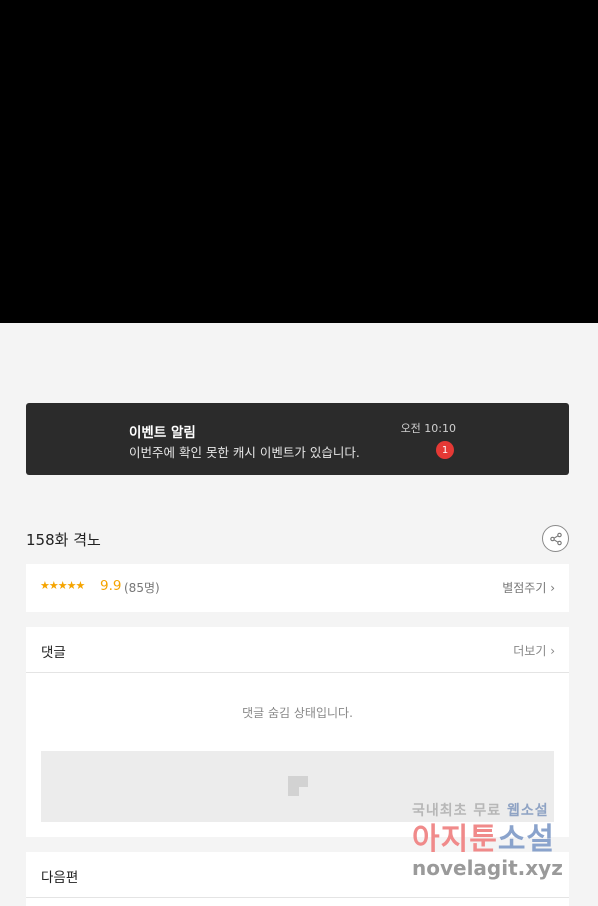 This screenshot has height=906, width=598. I want to click on rate-button: 별점주기 ›, so click(528, 587).